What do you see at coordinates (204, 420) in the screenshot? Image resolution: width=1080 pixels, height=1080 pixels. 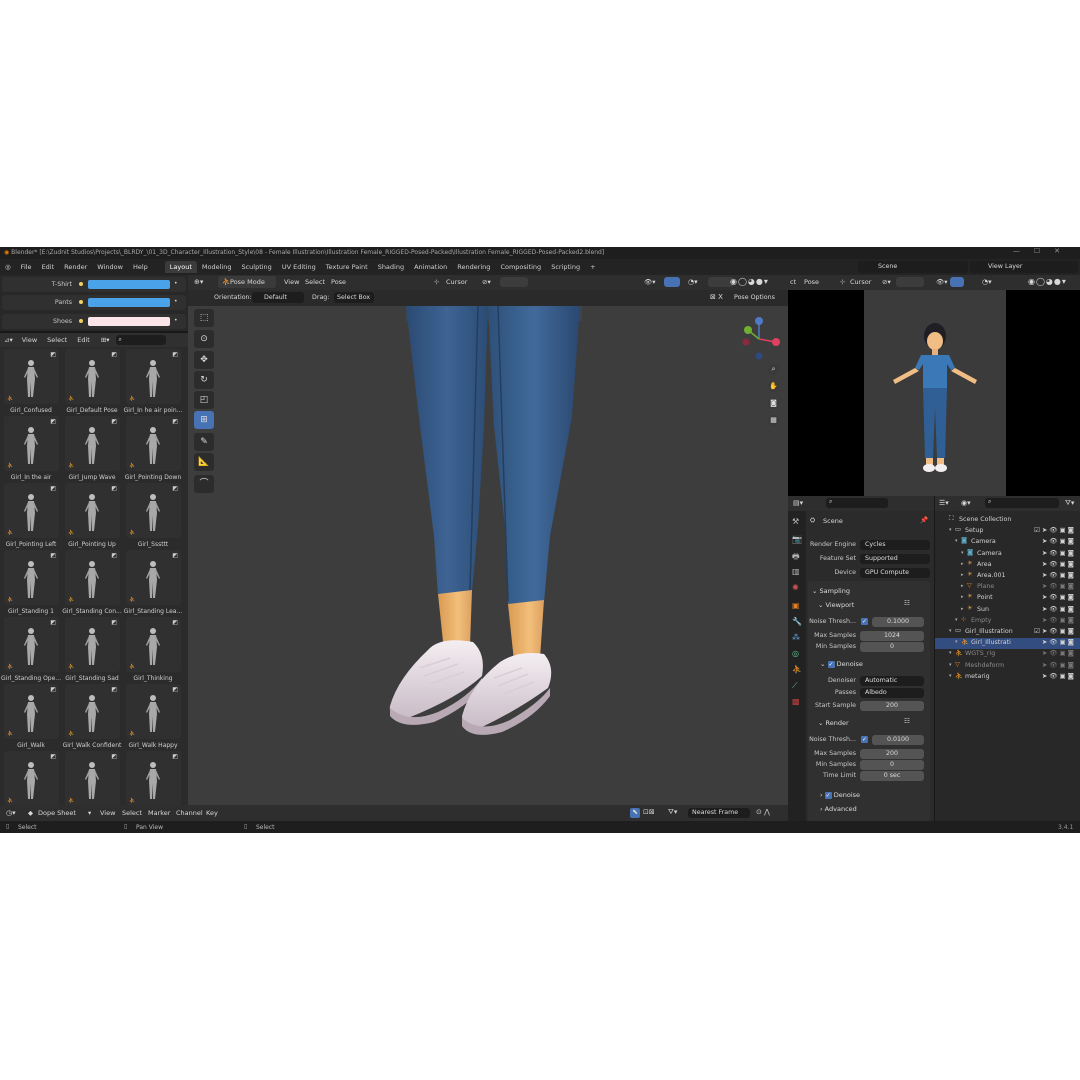 I see `transform-tool: ⊞` at bounding box center [204, 420].